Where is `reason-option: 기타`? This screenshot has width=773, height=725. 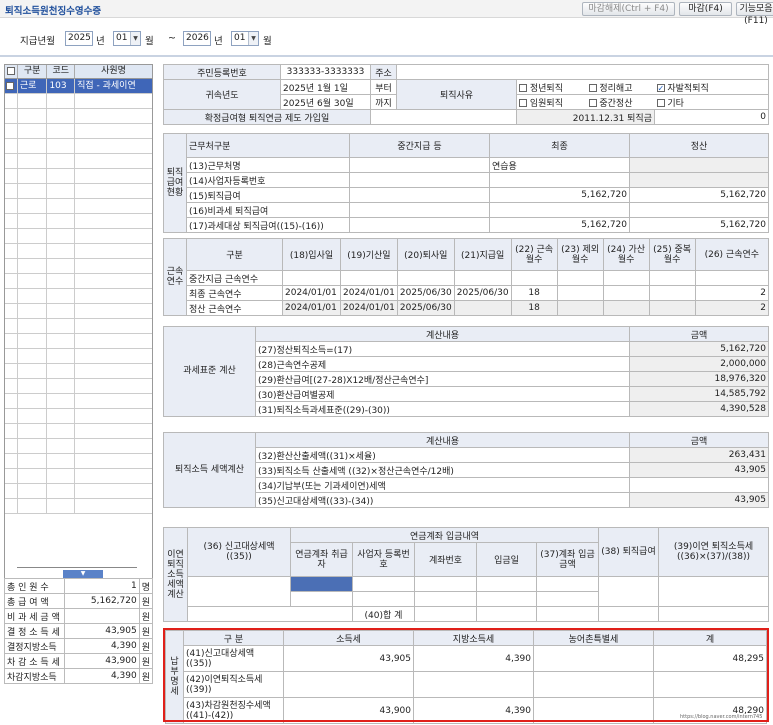
reason-option: 기타 is located at coordinates (711, 102).